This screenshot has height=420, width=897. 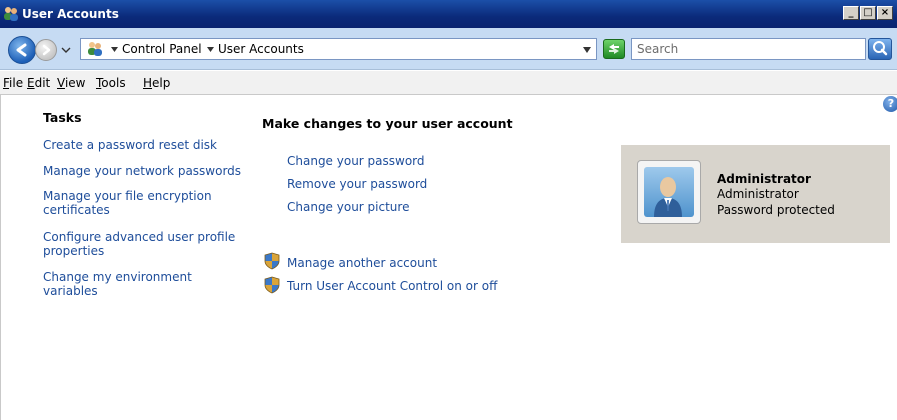 I want to click on task-link-file-encryption-certificates: Manage your file encryption certificates, so click(x=143, y=203).